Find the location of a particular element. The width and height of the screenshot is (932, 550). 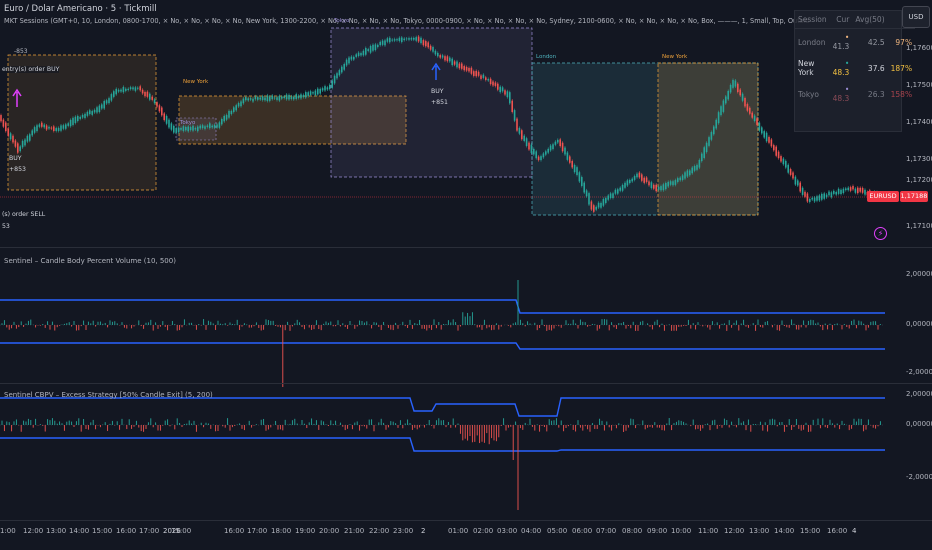

time-tick: 18:00 is located at coordinates (281, 531).